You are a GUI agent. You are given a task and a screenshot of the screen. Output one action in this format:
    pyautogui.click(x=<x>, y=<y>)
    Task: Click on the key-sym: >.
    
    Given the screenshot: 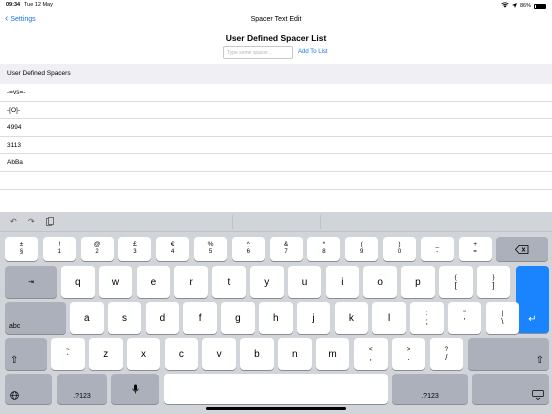 What is the action you would take?
    pyautogui.click(x=408, y=354)
    